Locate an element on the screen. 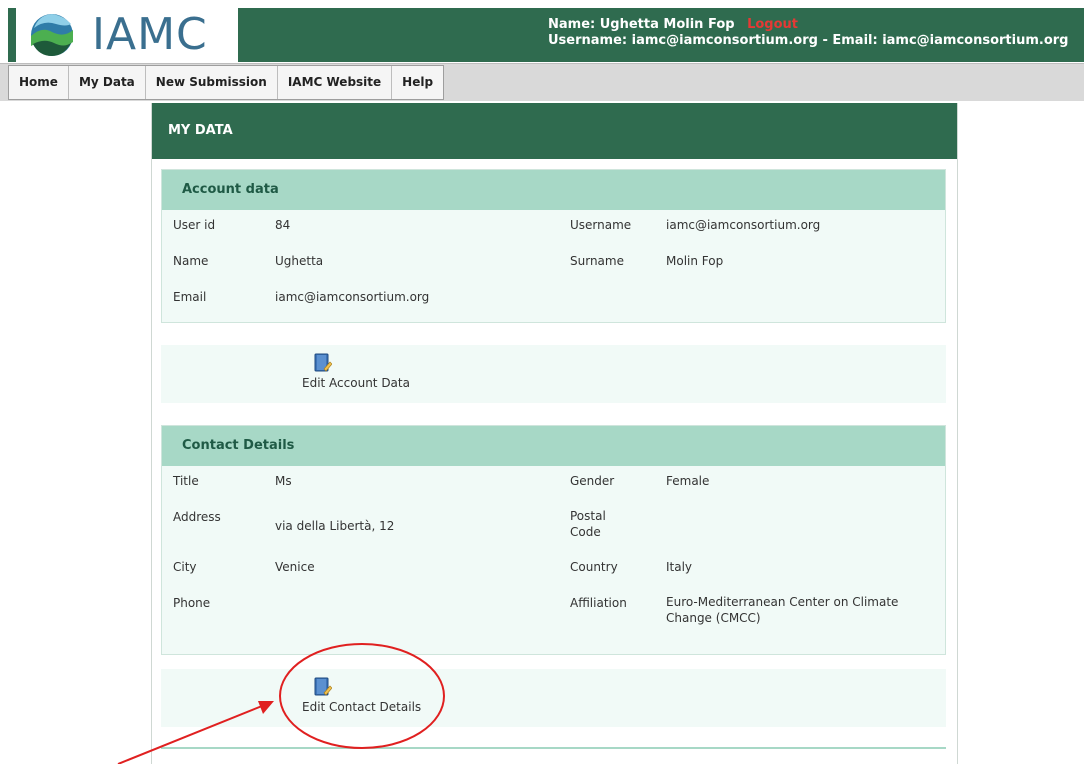 This screenshot has height=764, width=1084. username-label: Username is located at coordinates (601, 225).